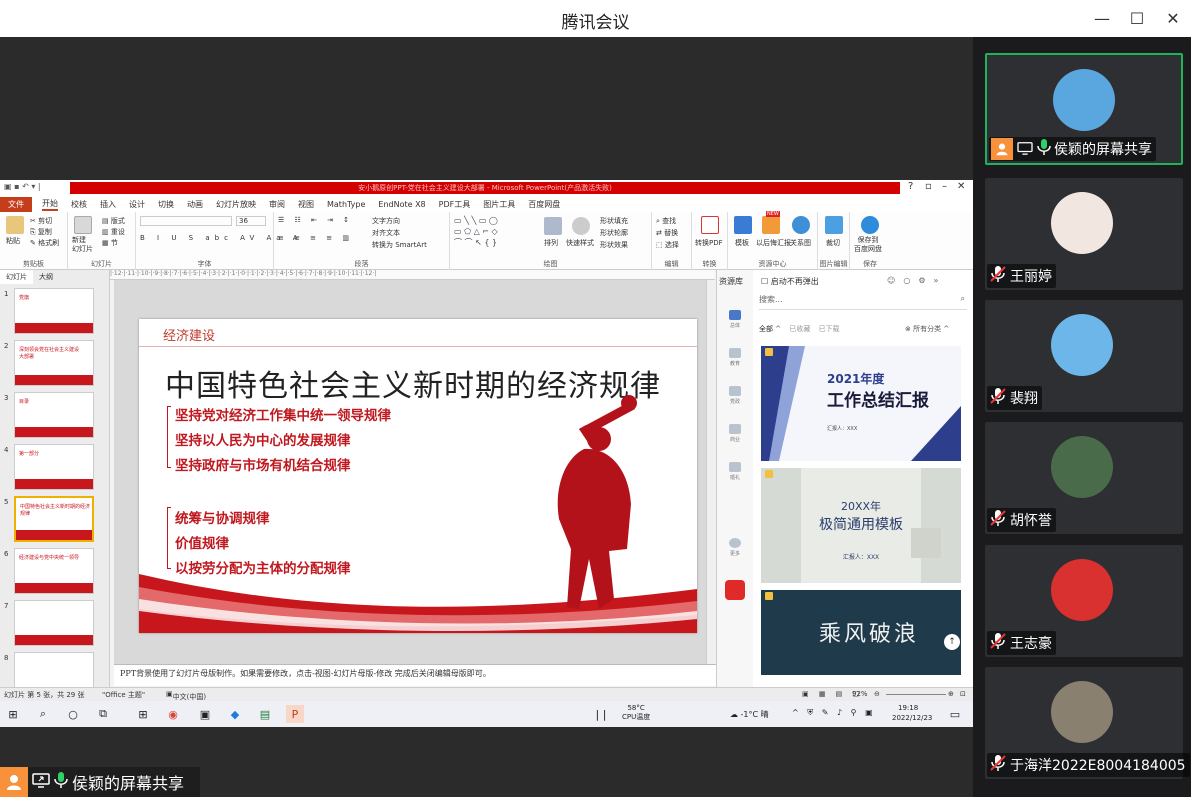  What do you see at coordinates (955, 714) in the screenshot?
I see `notification-icon: ▭` at bounding box center [955, 714].